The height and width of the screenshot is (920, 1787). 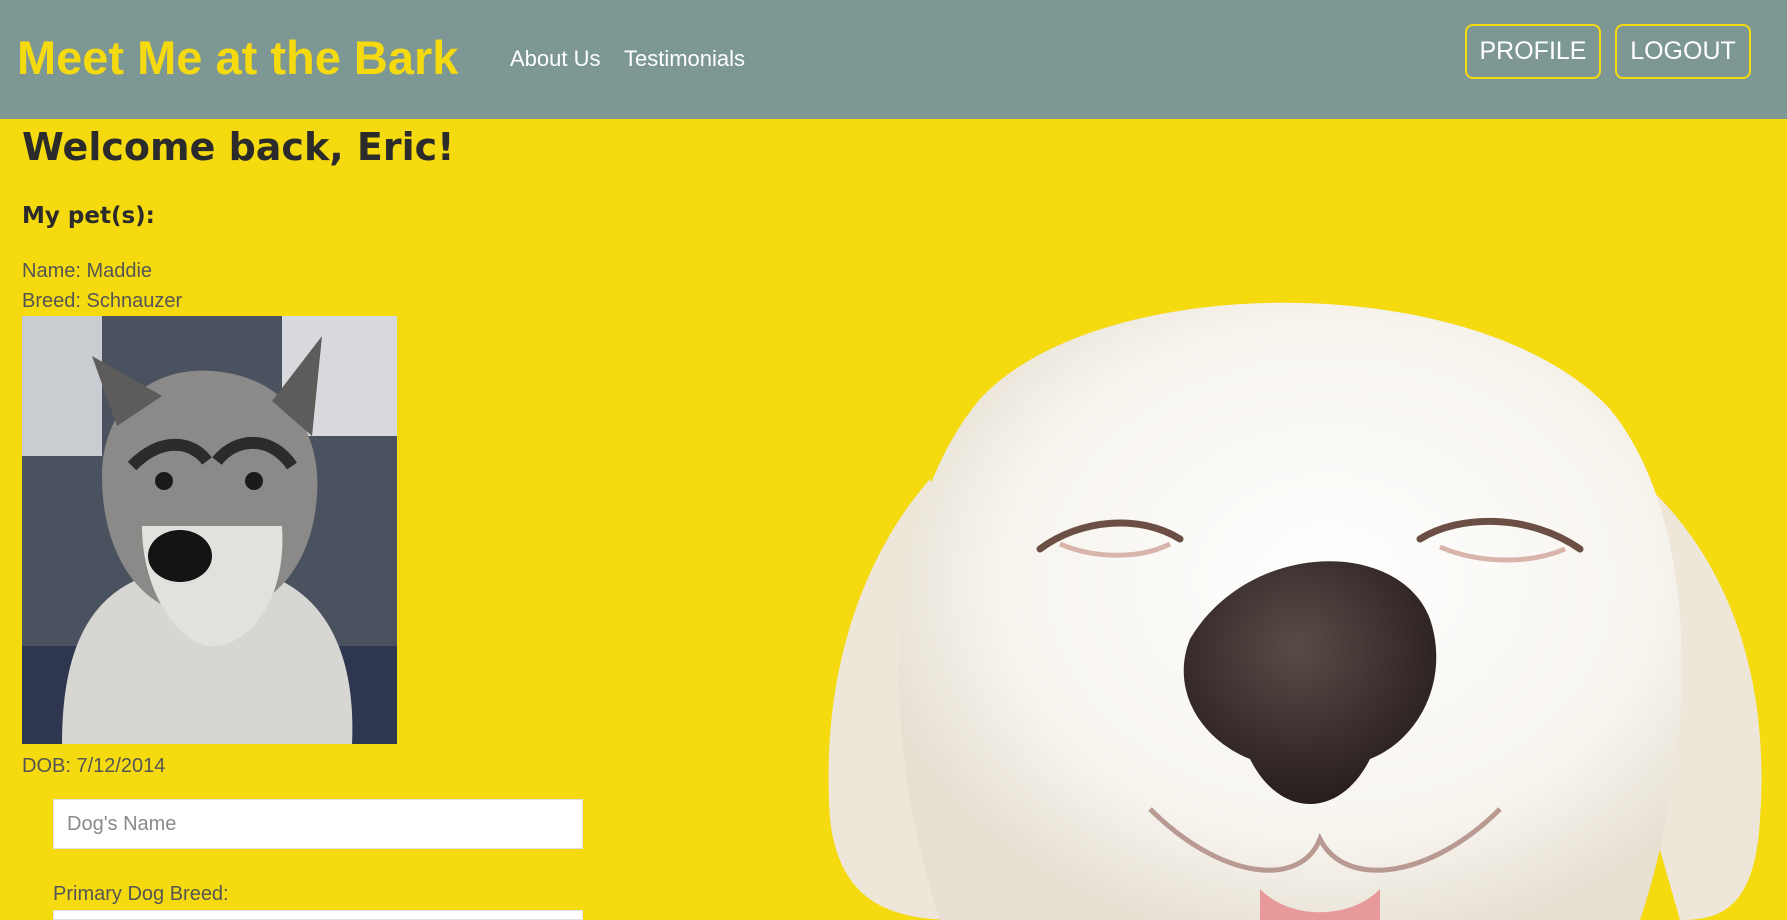 I want to click on pet-photo, so click(x=209, y=530).